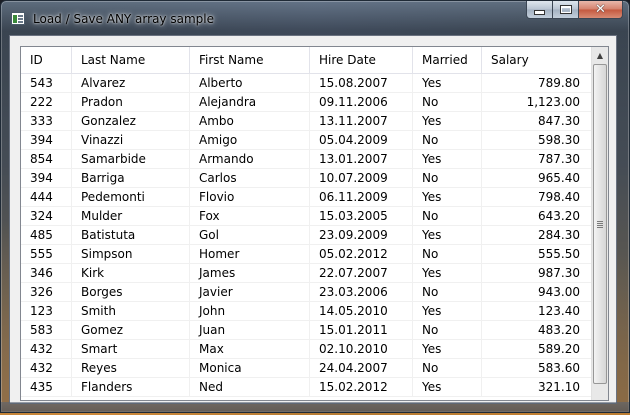 The image size is (630, 415). I want to click on cell-id: 346, so click(46, 273).